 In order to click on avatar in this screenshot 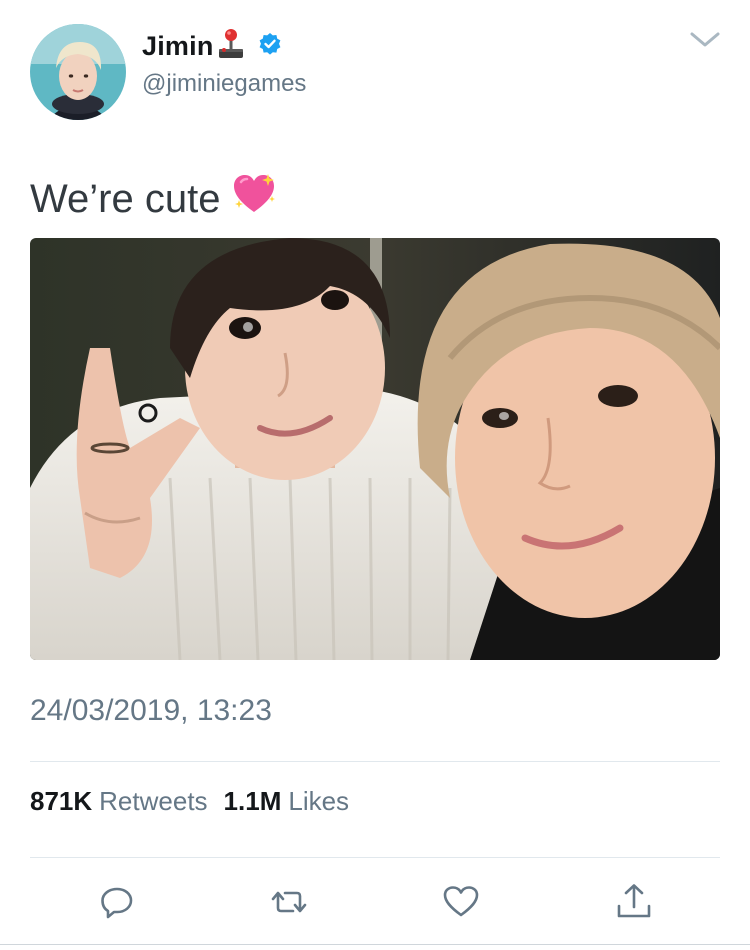, I will do `click(78, 72)`.